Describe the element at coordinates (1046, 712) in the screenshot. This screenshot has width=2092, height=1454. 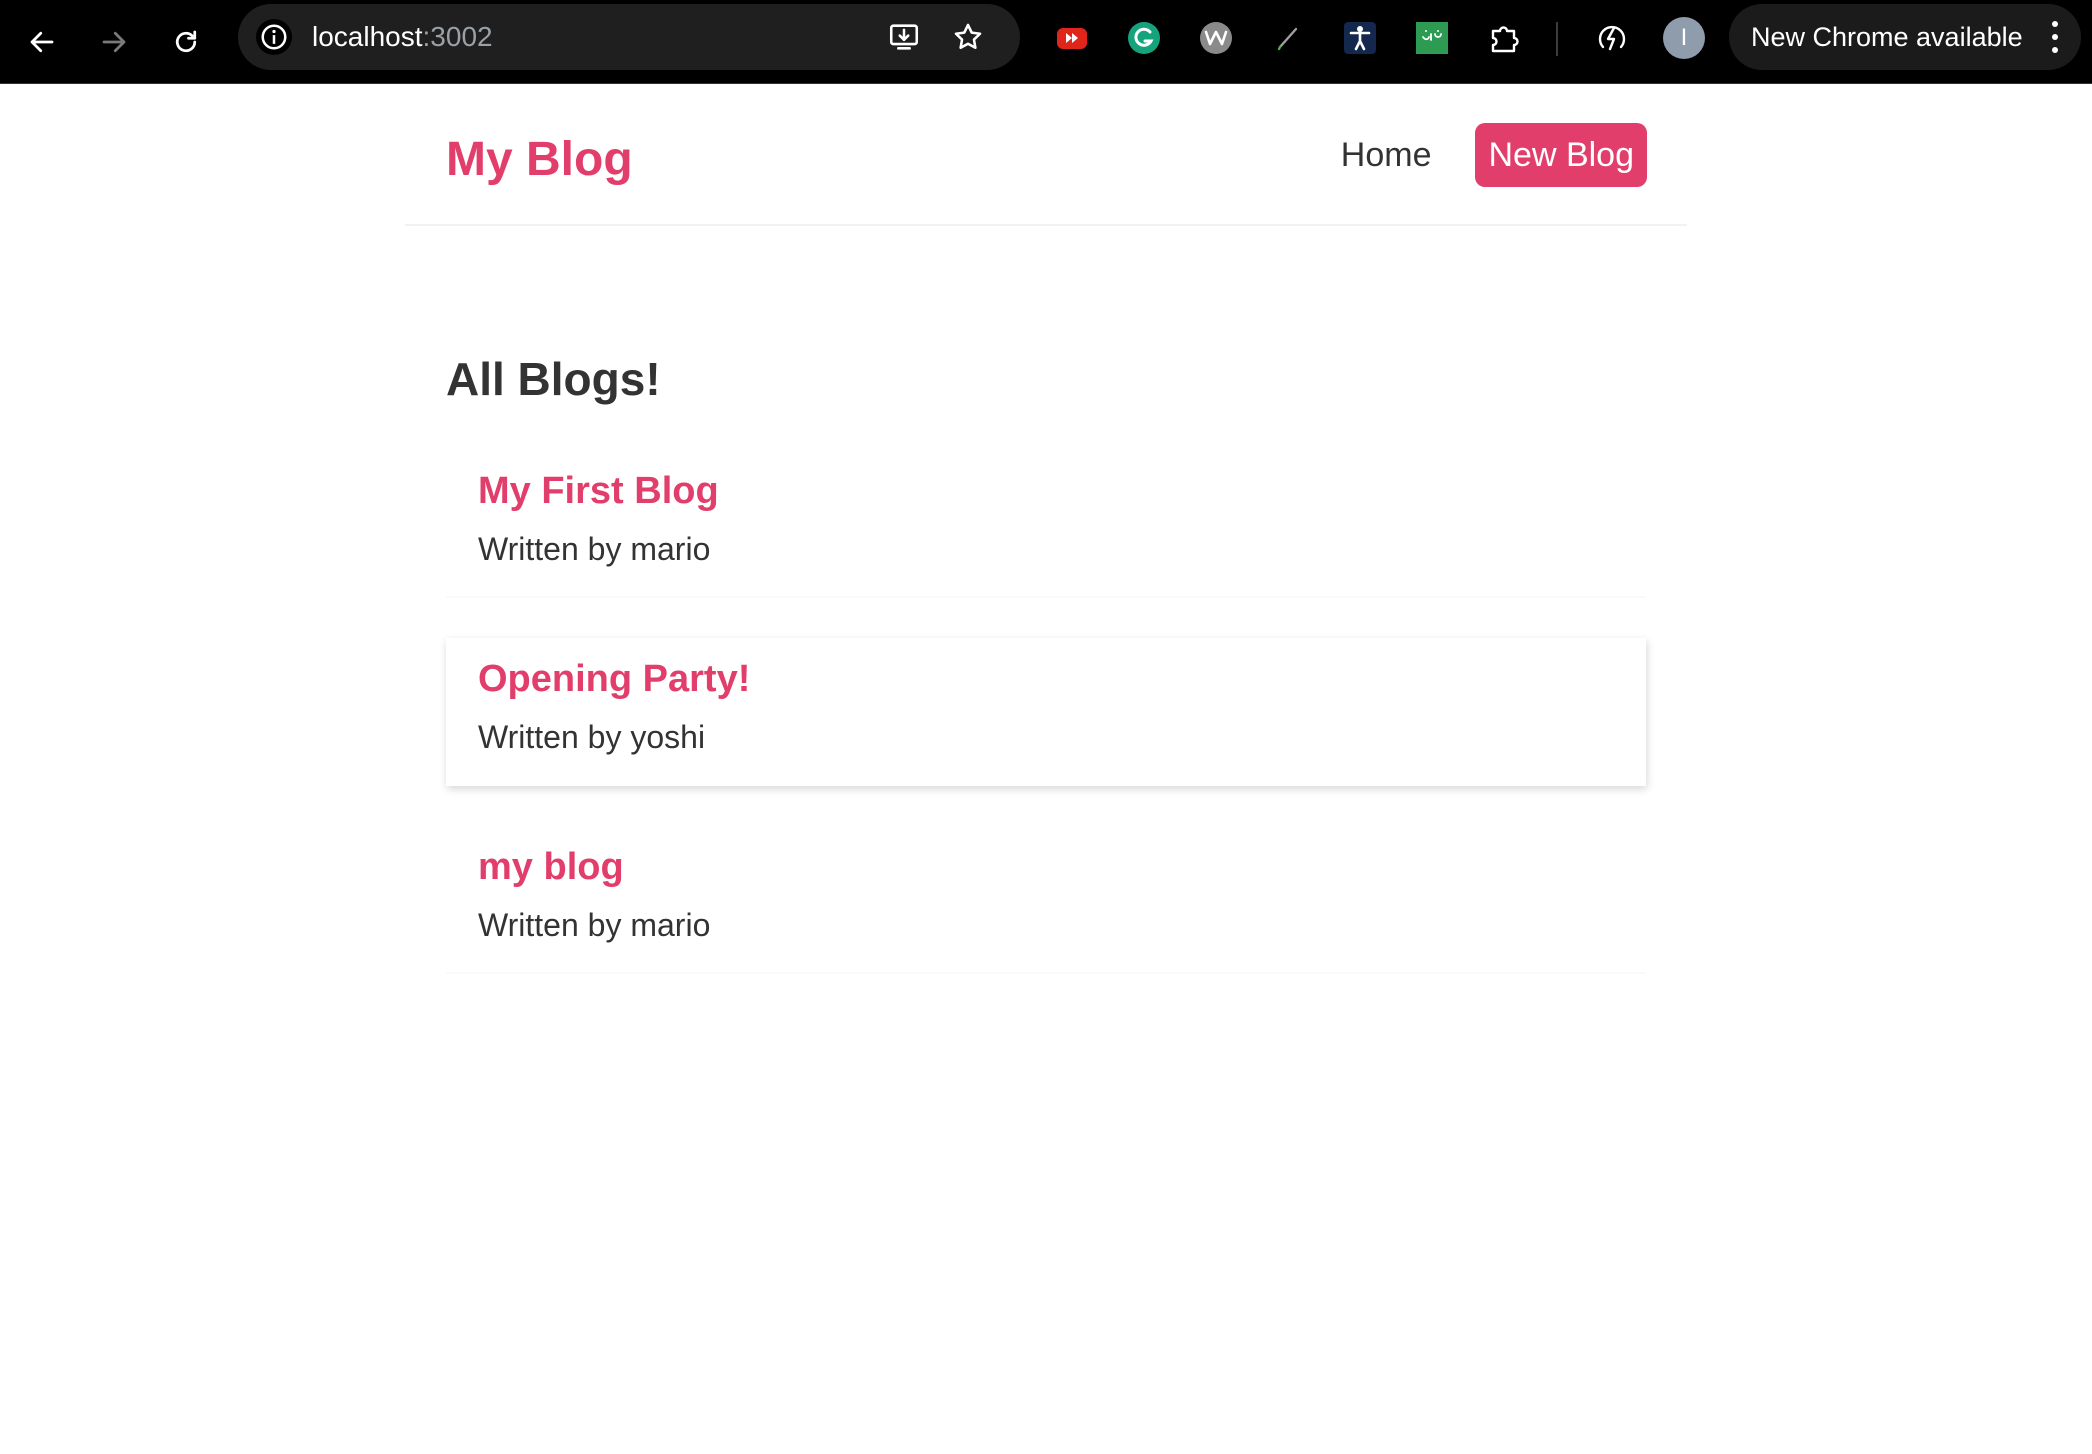
I see `blog-preview: Opening Party! Written by yoshi` at that location.